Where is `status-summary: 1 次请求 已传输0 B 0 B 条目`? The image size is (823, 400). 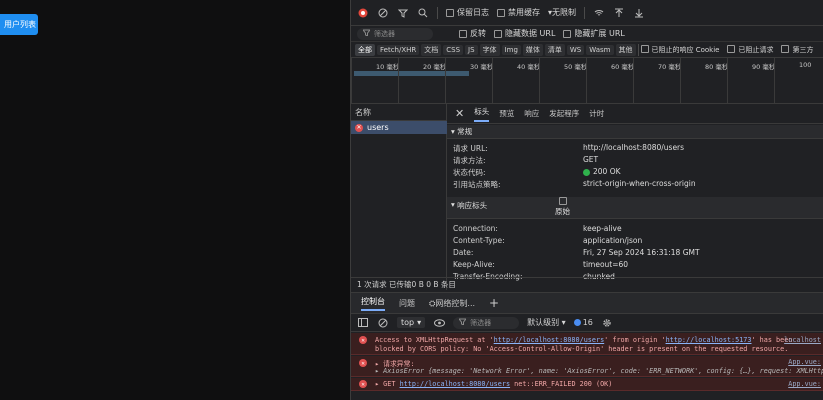
status-summary: 1 次请求 已传输0 B 0 B 条目 is located at coordinates (587, 284).